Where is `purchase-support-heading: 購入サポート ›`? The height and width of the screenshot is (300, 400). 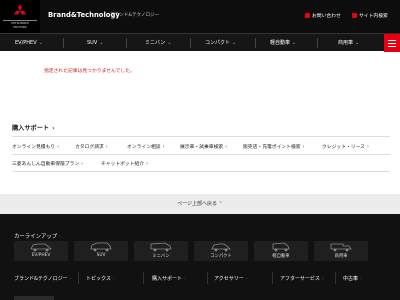
purchase-support-heading: 購入サポート › is located at coordinates (33, 127).